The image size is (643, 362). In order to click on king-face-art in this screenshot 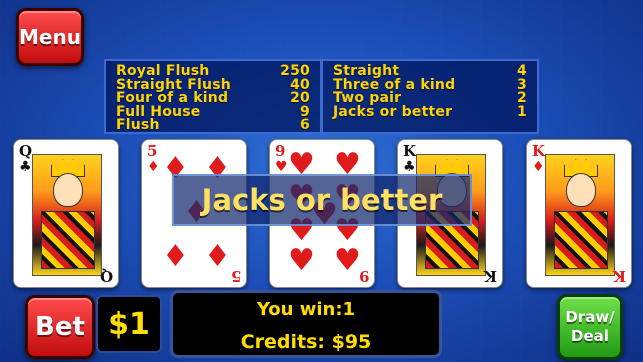, I will do `click(580, 215)`.